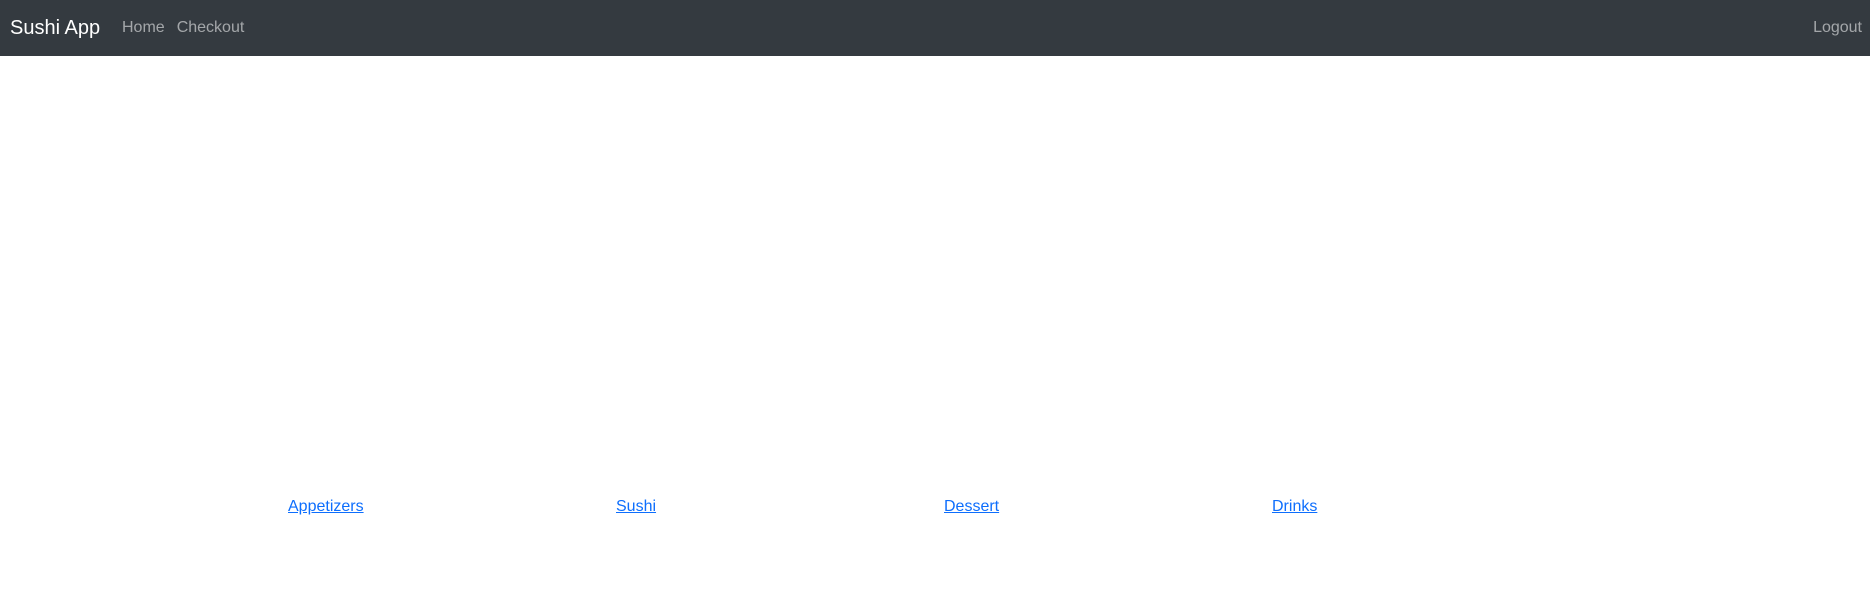 The width and height of the screenshot is (1870, 615). I want to click on category-link-drinks: Drinks, so click(1294, 507).